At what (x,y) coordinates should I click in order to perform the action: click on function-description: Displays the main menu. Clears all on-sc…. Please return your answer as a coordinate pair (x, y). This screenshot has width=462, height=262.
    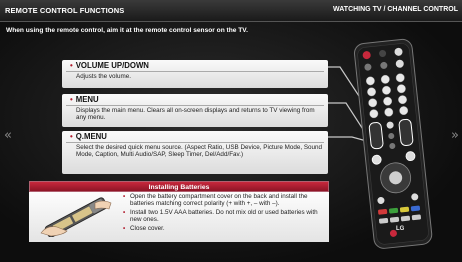
    Looking at the image, I should click on (195, 114).